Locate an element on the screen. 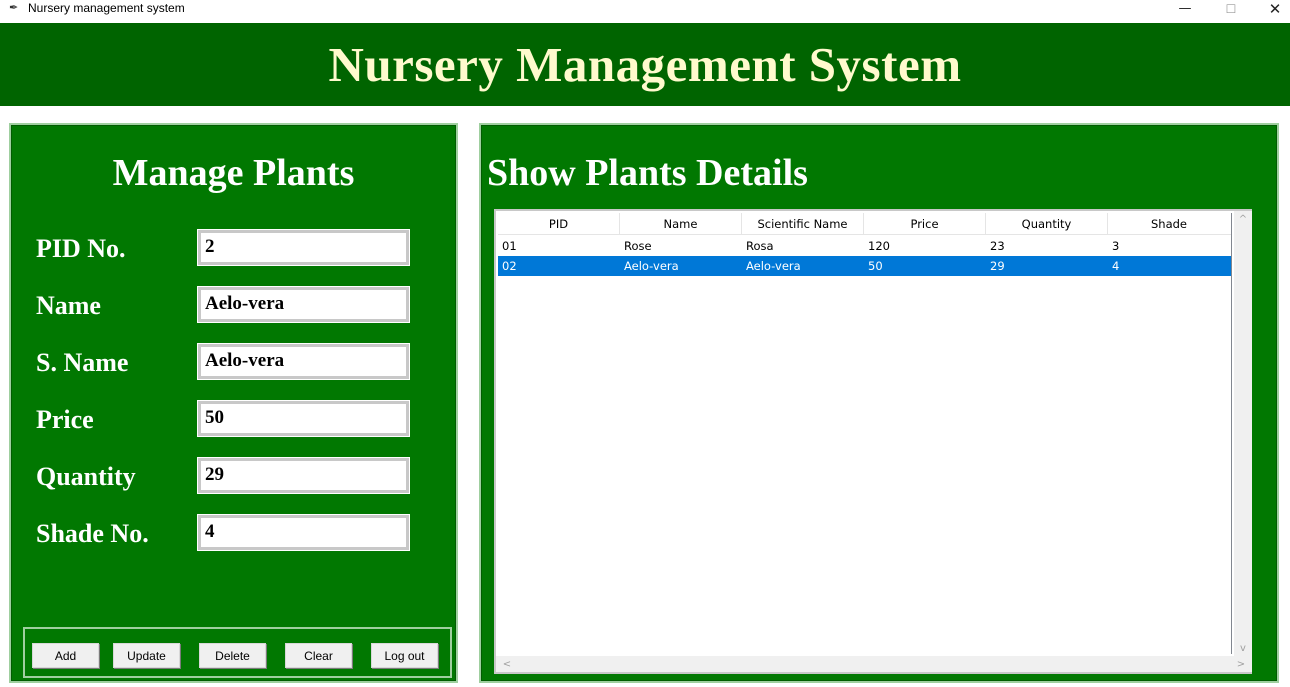 The image size is (1290, 687). cell-name: Rose is located at coordinates (638, 246).